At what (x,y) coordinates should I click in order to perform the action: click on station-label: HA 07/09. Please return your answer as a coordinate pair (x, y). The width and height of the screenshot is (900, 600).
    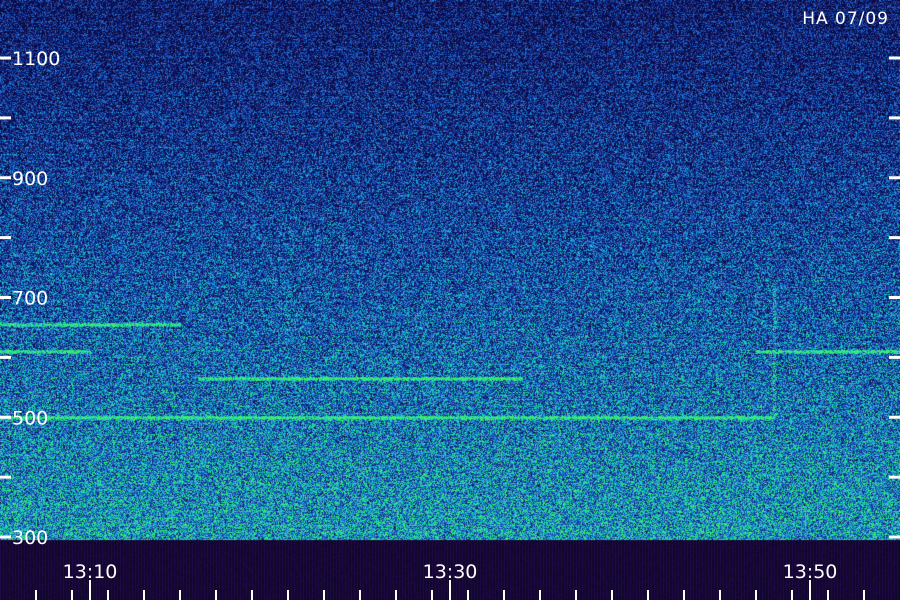
    Looking at the image, I should click on (845, 19).